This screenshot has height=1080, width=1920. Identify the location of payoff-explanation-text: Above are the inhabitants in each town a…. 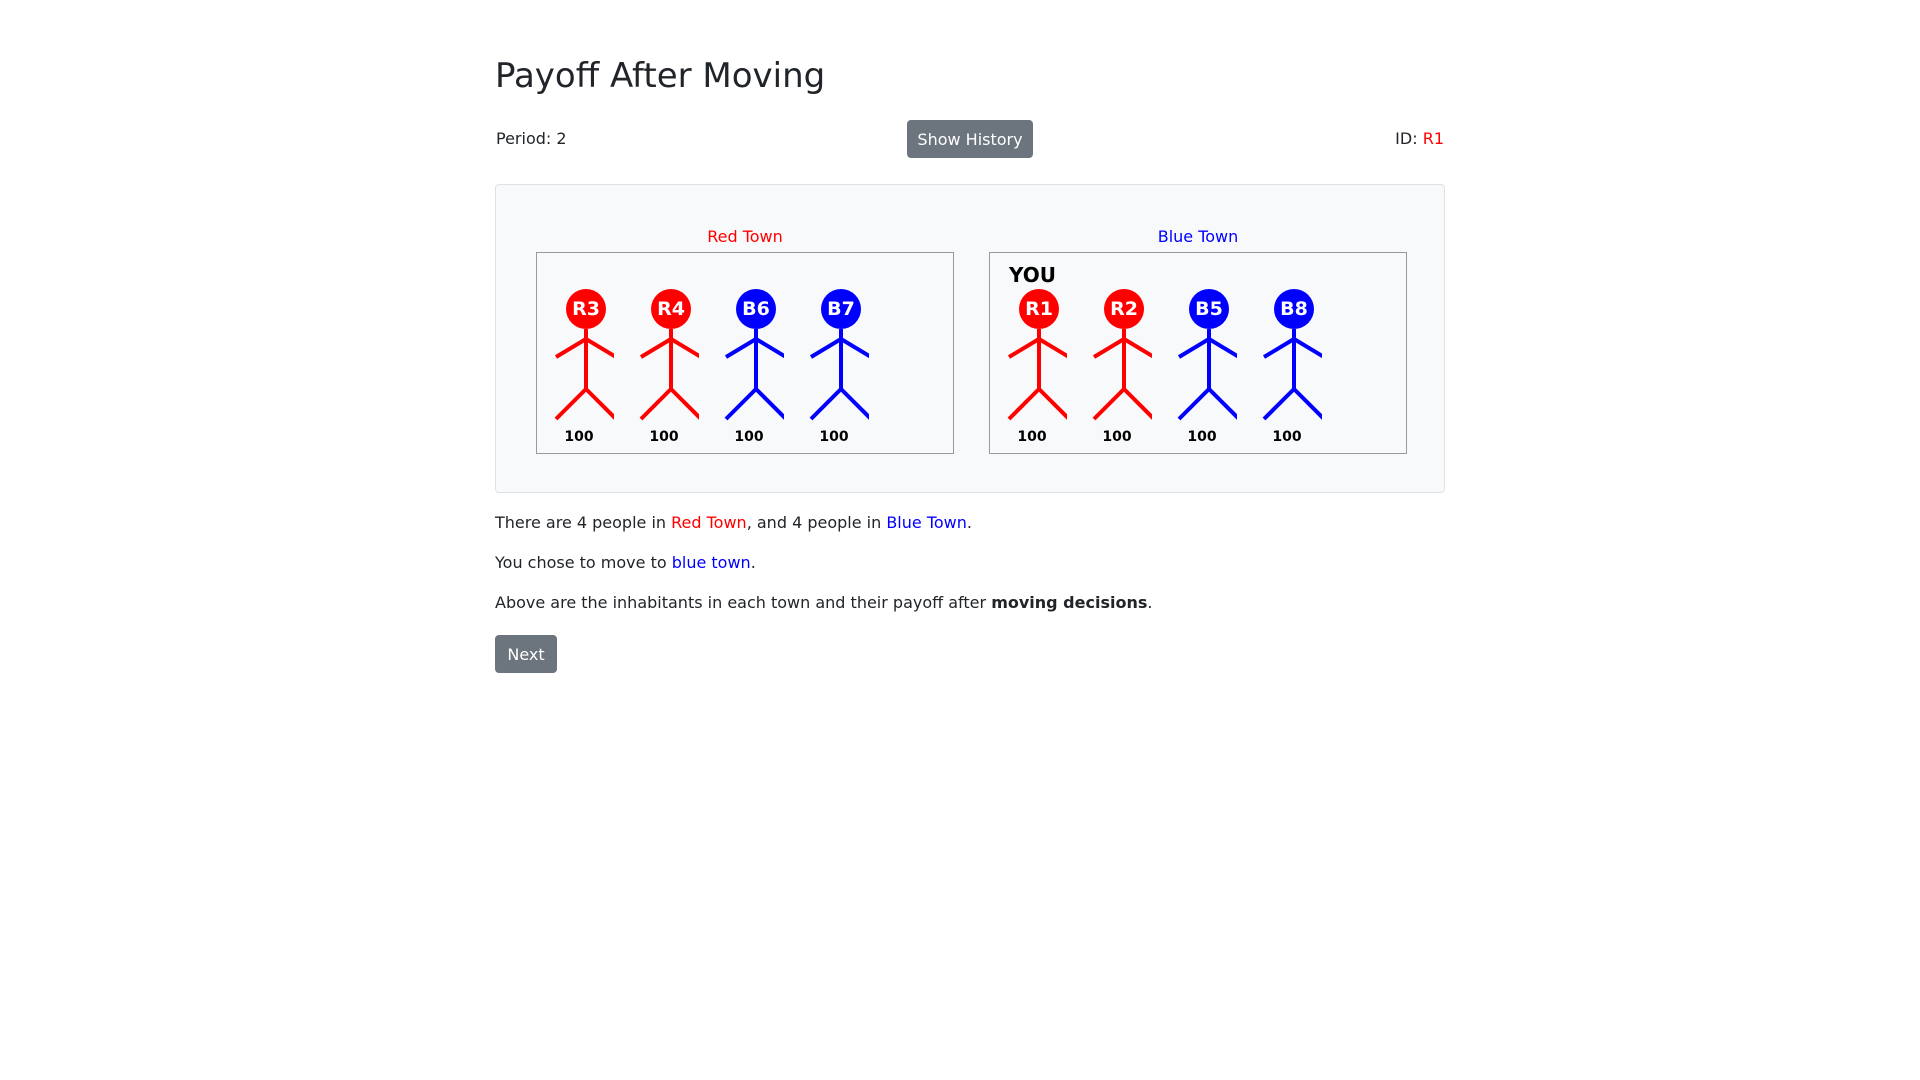
(823, 602).